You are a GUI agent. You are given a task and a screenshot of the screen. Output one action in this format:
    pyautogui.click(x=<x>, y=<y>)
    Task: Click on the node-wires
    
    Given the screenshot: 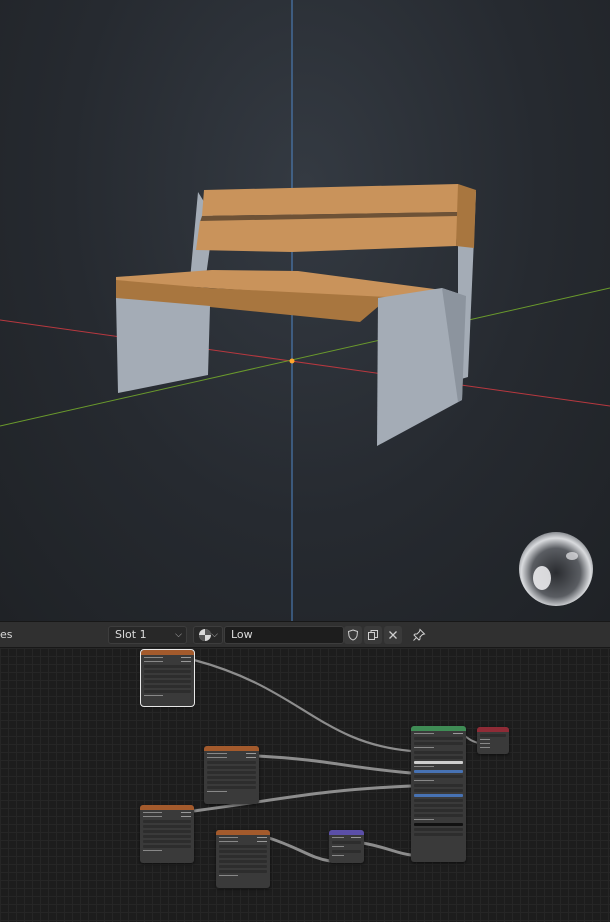 What is the action you would take?
    pyautogui.click(x=336, y=760)
    